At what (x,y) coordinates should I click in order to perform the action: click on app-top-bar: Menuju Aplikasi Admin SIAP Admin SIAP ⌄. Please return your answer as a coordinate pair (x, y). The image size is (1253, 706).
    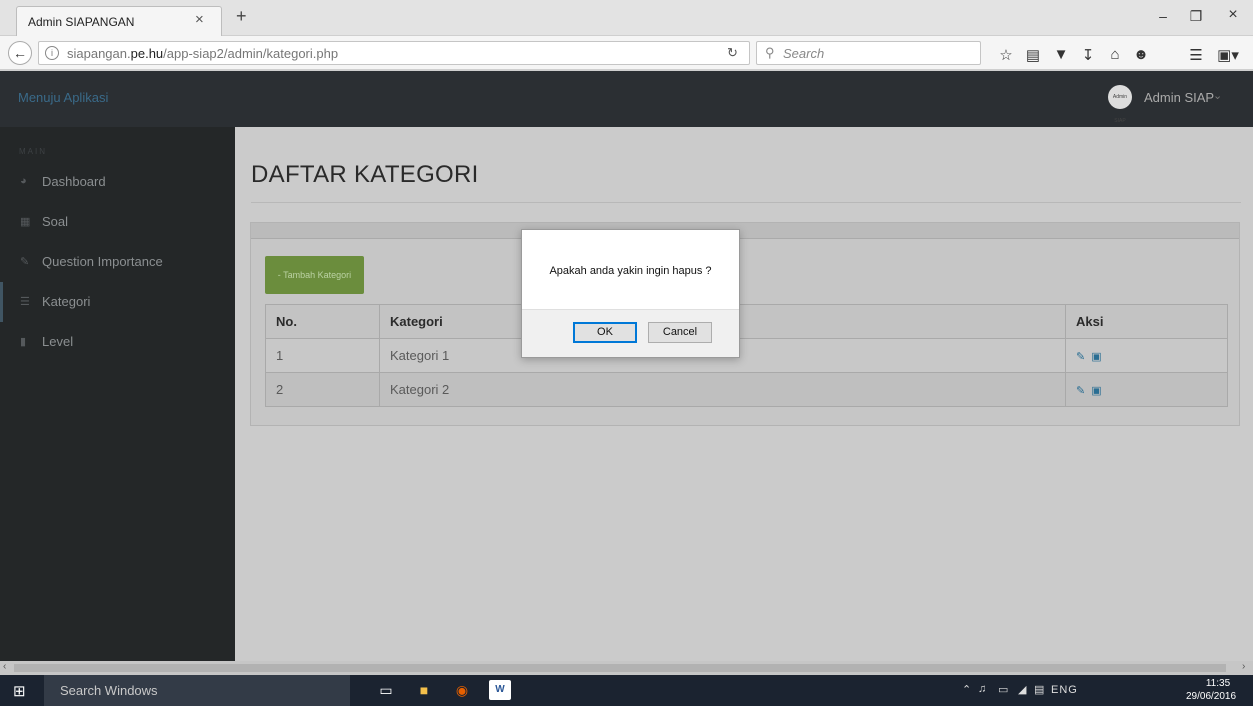
    Looking at the image, I should click on (626, 99).